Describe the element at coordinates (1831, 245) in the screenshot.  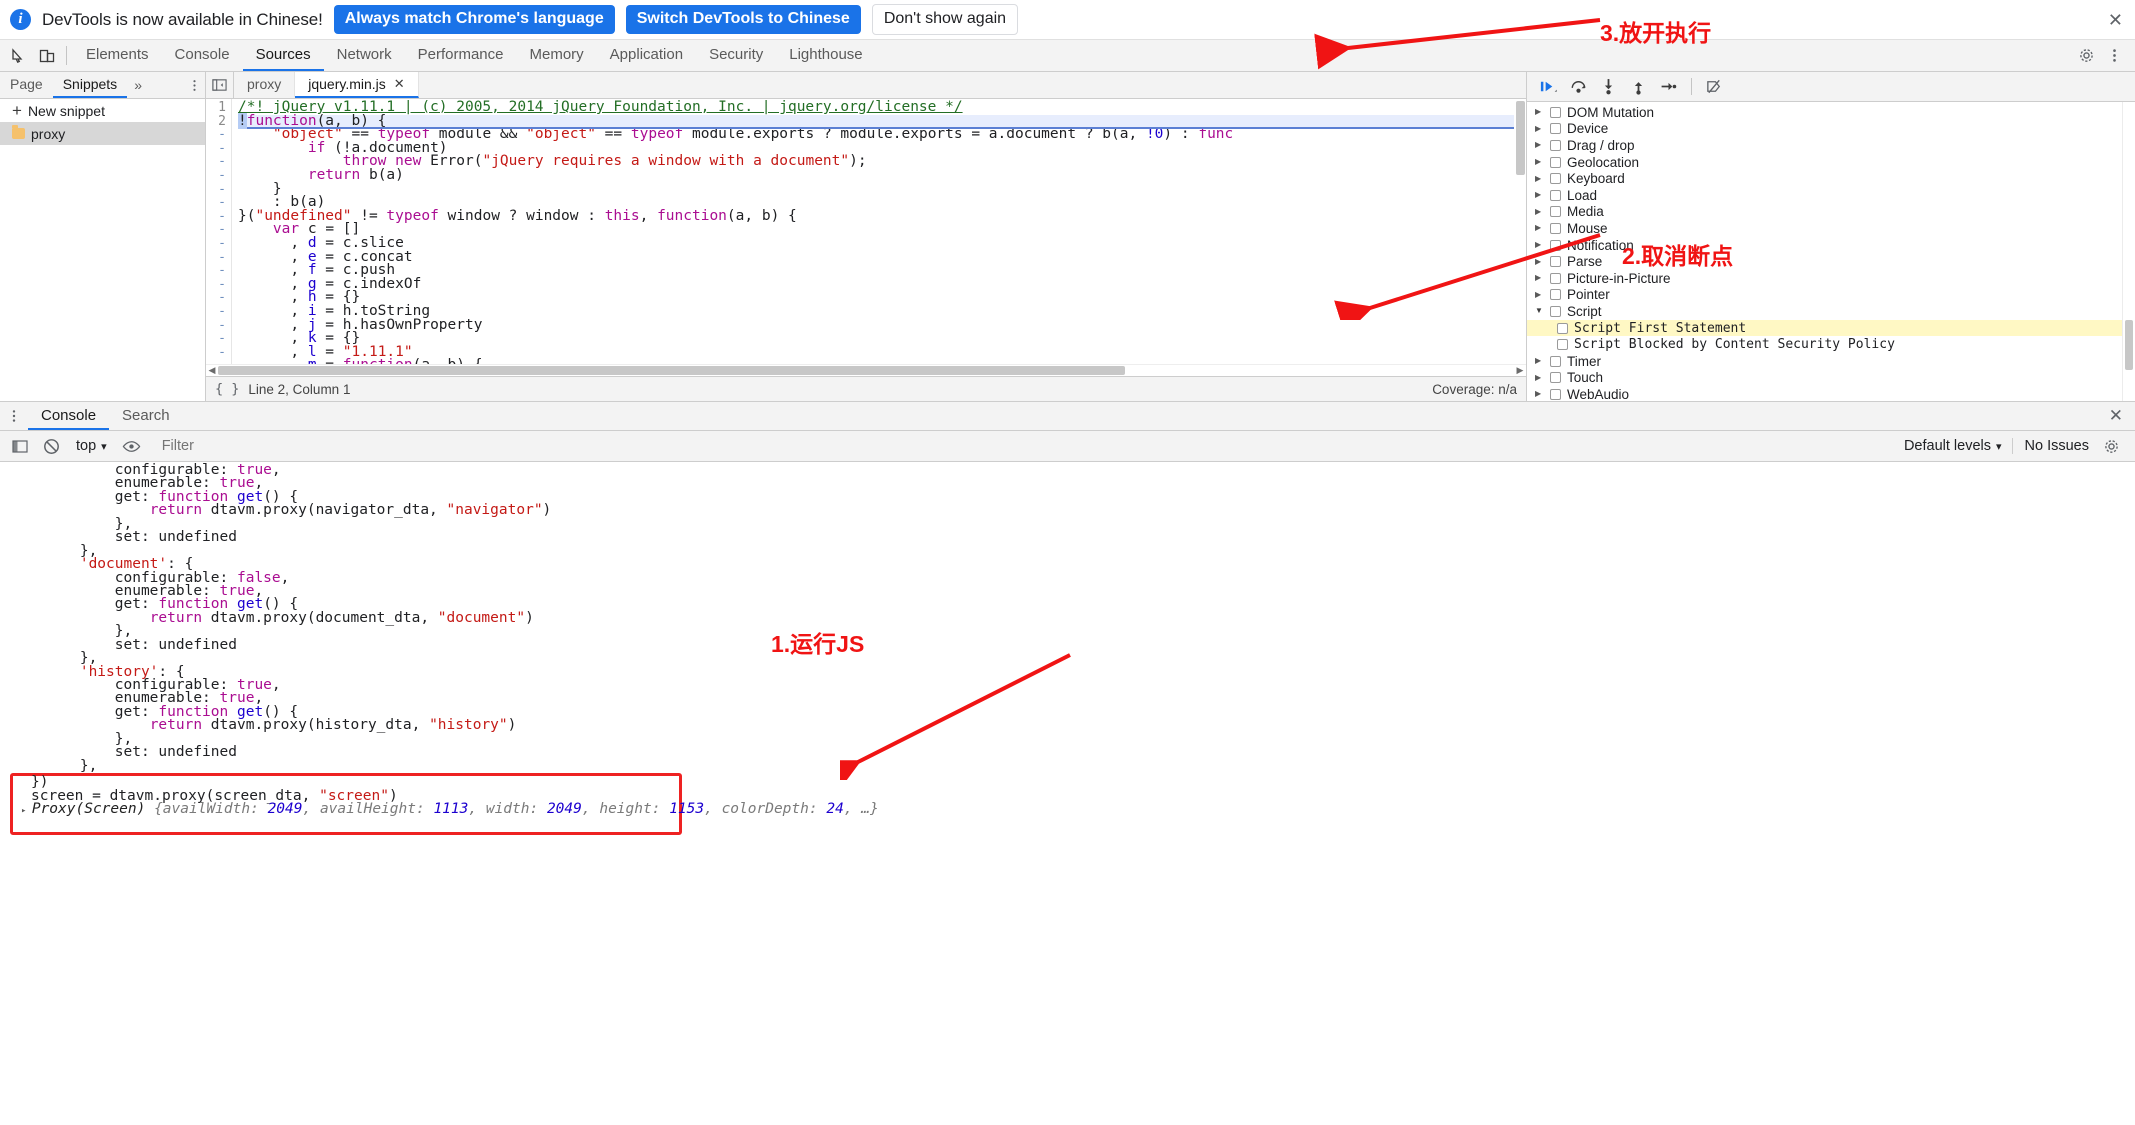
I see `event-breakpoint-notification: ▶ Notification` at that location.